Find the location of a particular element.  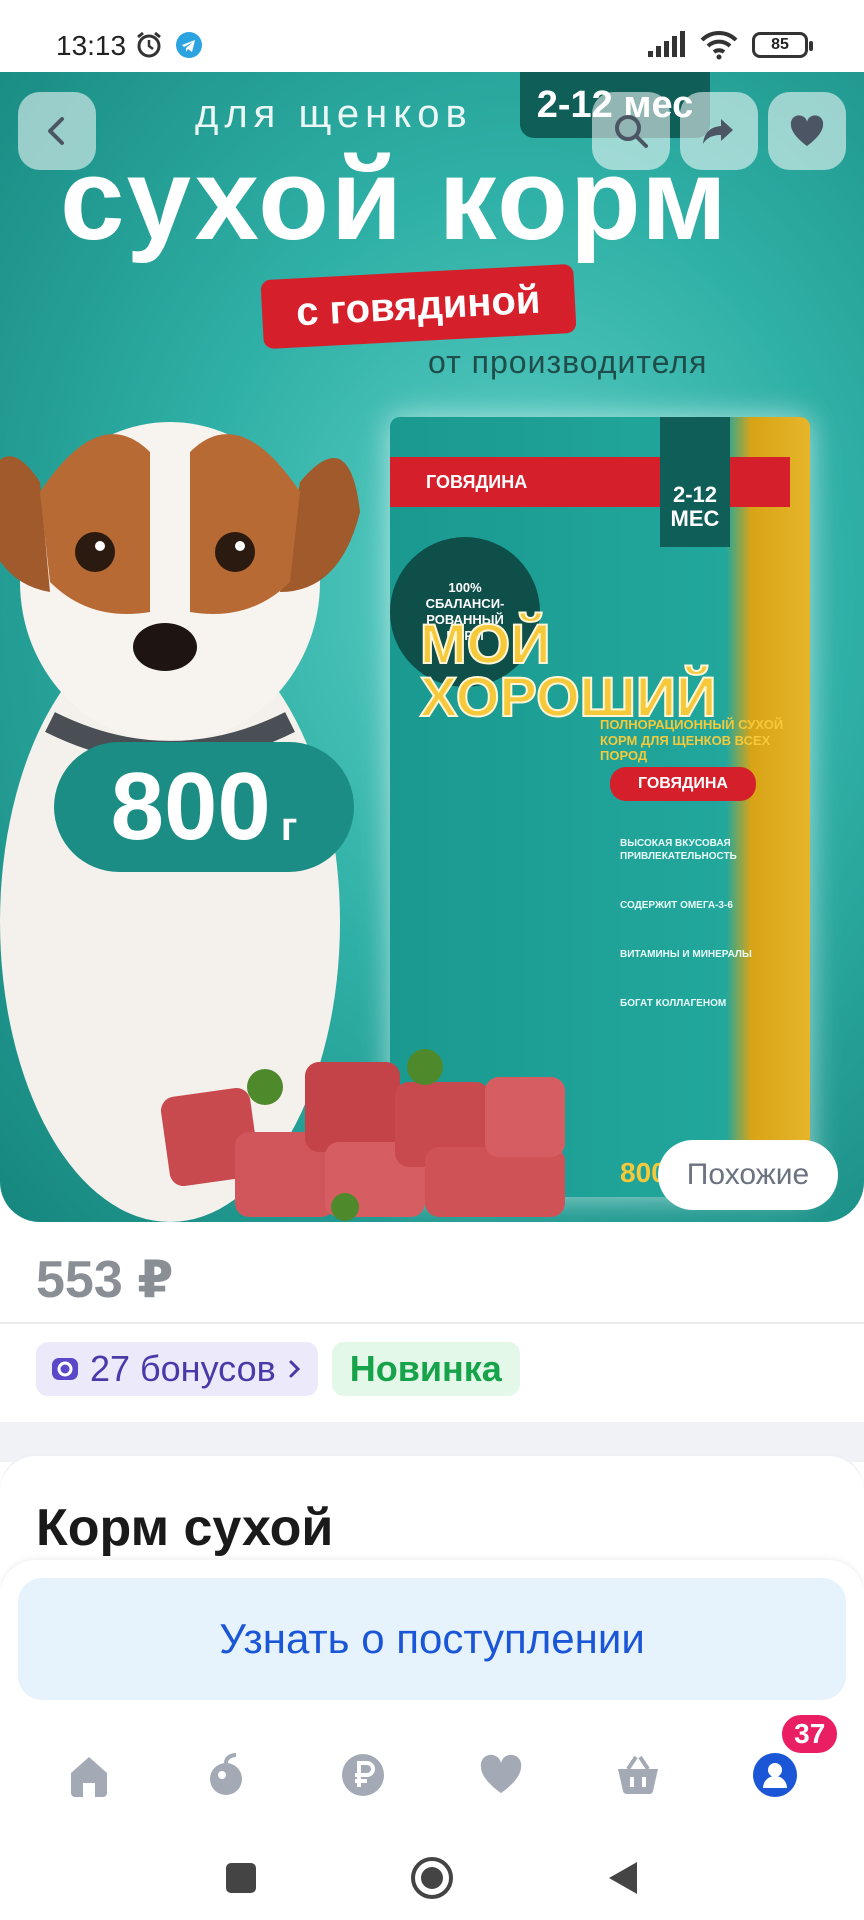

status-time: 13:13 is located at coordinates (91, 45).